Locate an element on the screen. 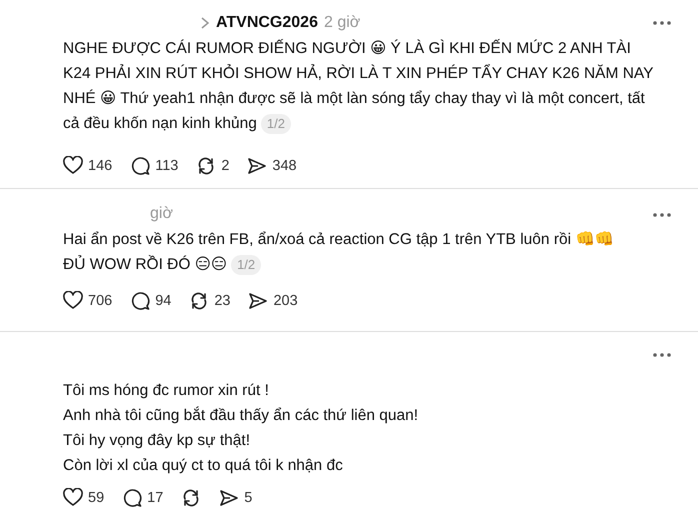  post-time: 2 giờ is located at coordinates (342, 23).